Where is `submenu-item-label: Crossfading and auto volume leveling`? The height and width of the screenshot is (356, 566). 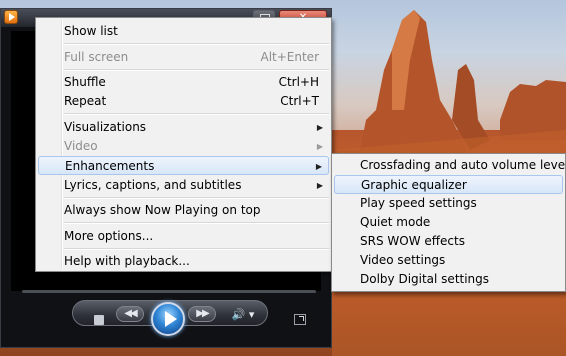
submenu-item-label: Crossfading and auto volume leveling is located at coordinates (463, 165).